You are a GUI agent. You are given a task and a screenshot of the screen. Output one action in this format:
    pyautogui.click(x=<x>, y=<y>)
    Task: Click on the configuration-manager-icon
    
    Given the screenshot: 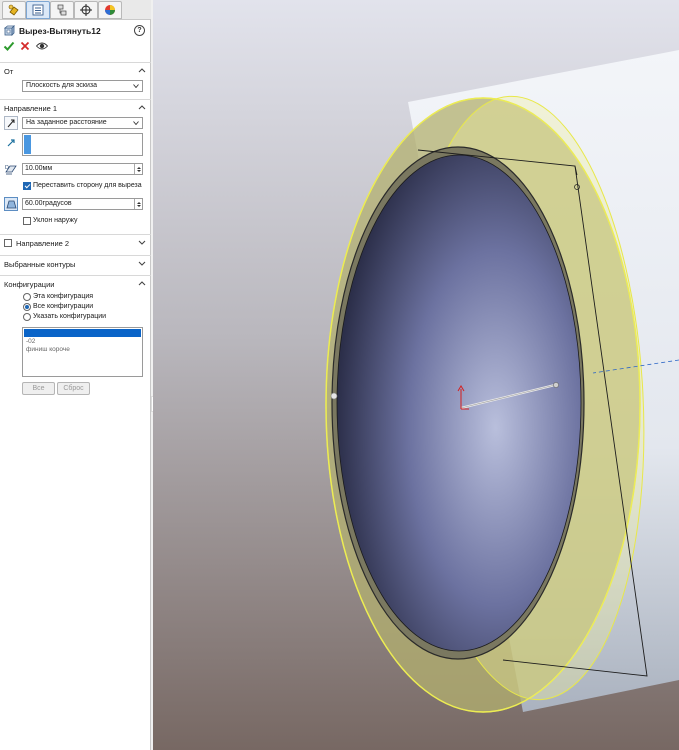 What is the action you would take?
    pyautogui.click(x=62, y=10)
    